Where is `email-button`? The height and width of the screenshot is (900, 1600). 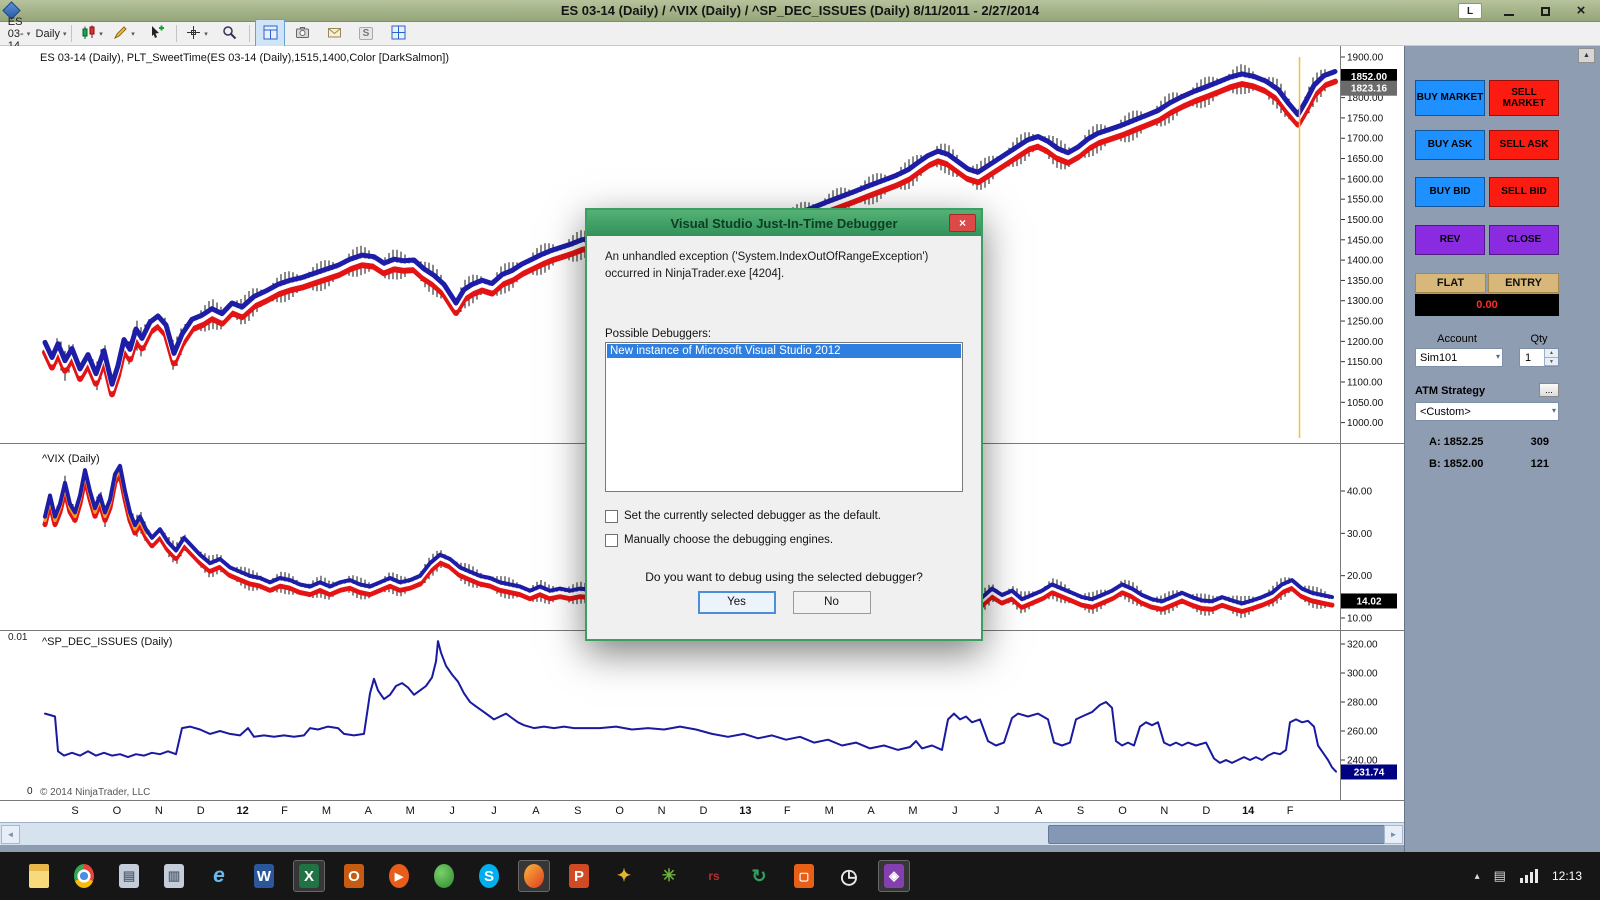 email-button is located at coordinates (334, 34).